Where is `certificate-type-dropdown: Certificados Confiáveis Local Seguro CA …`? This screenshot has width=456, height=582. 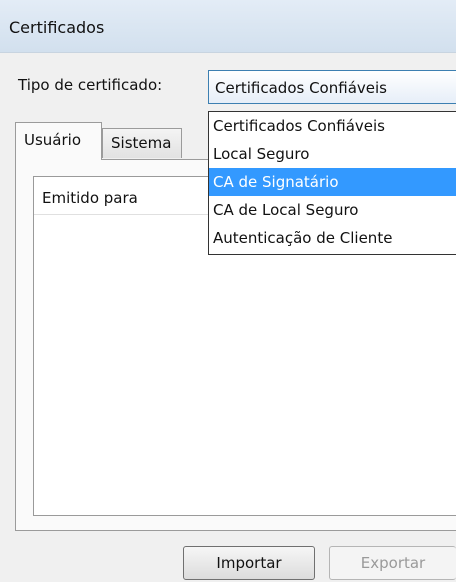
certificate-type-dropdown: Certificados Confiáveis Local Seguro CA … is located at coordinates (332, 183).